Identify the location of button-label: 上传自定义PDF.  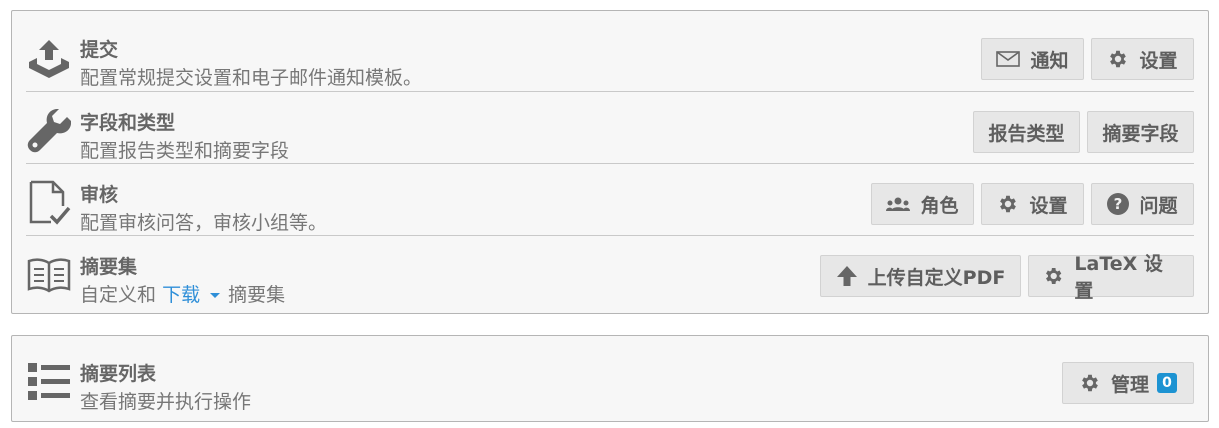
(936, 277).